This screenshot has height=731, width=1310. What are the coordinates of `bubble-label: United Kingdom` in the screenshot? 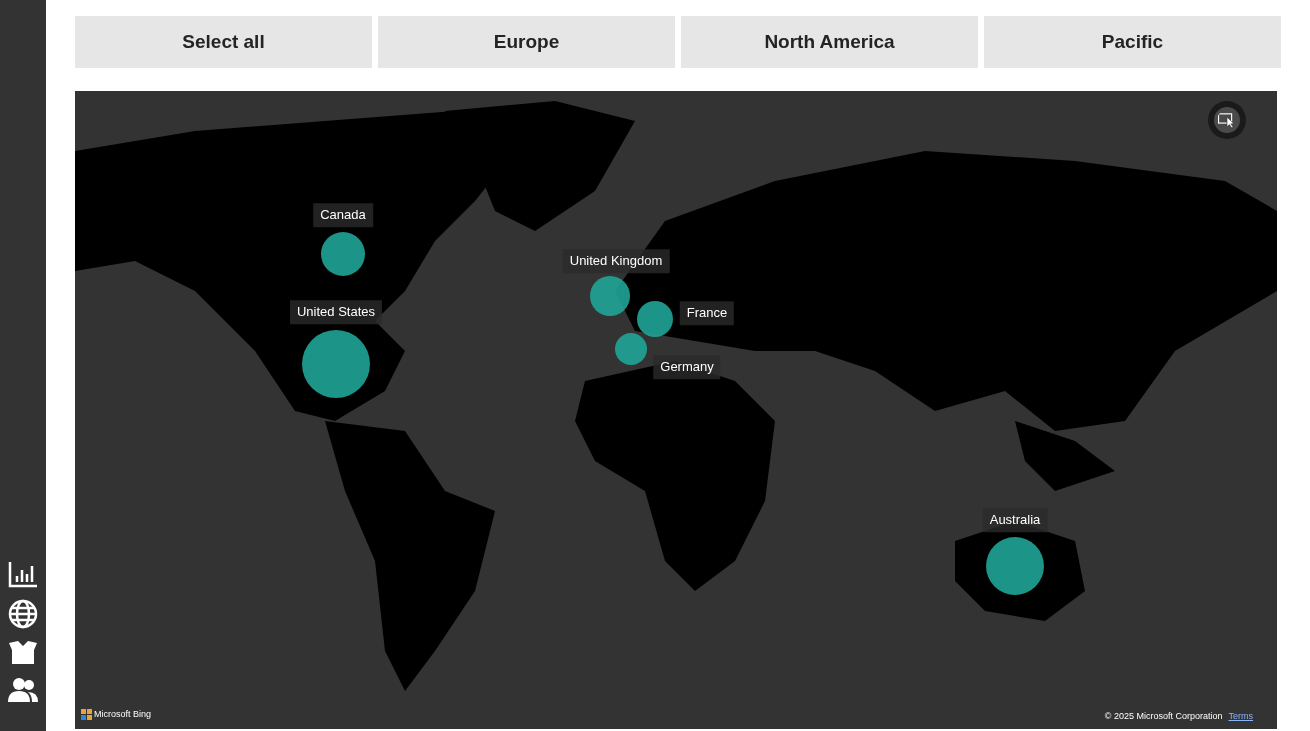 It's located at (616, 261).